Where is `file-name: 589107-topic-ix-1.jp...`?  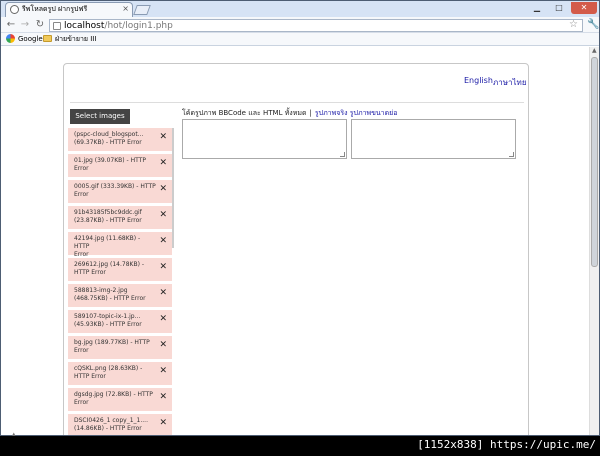 file-name: 589107-topic-ix-1.jp... is located at coordinates (107, 316).